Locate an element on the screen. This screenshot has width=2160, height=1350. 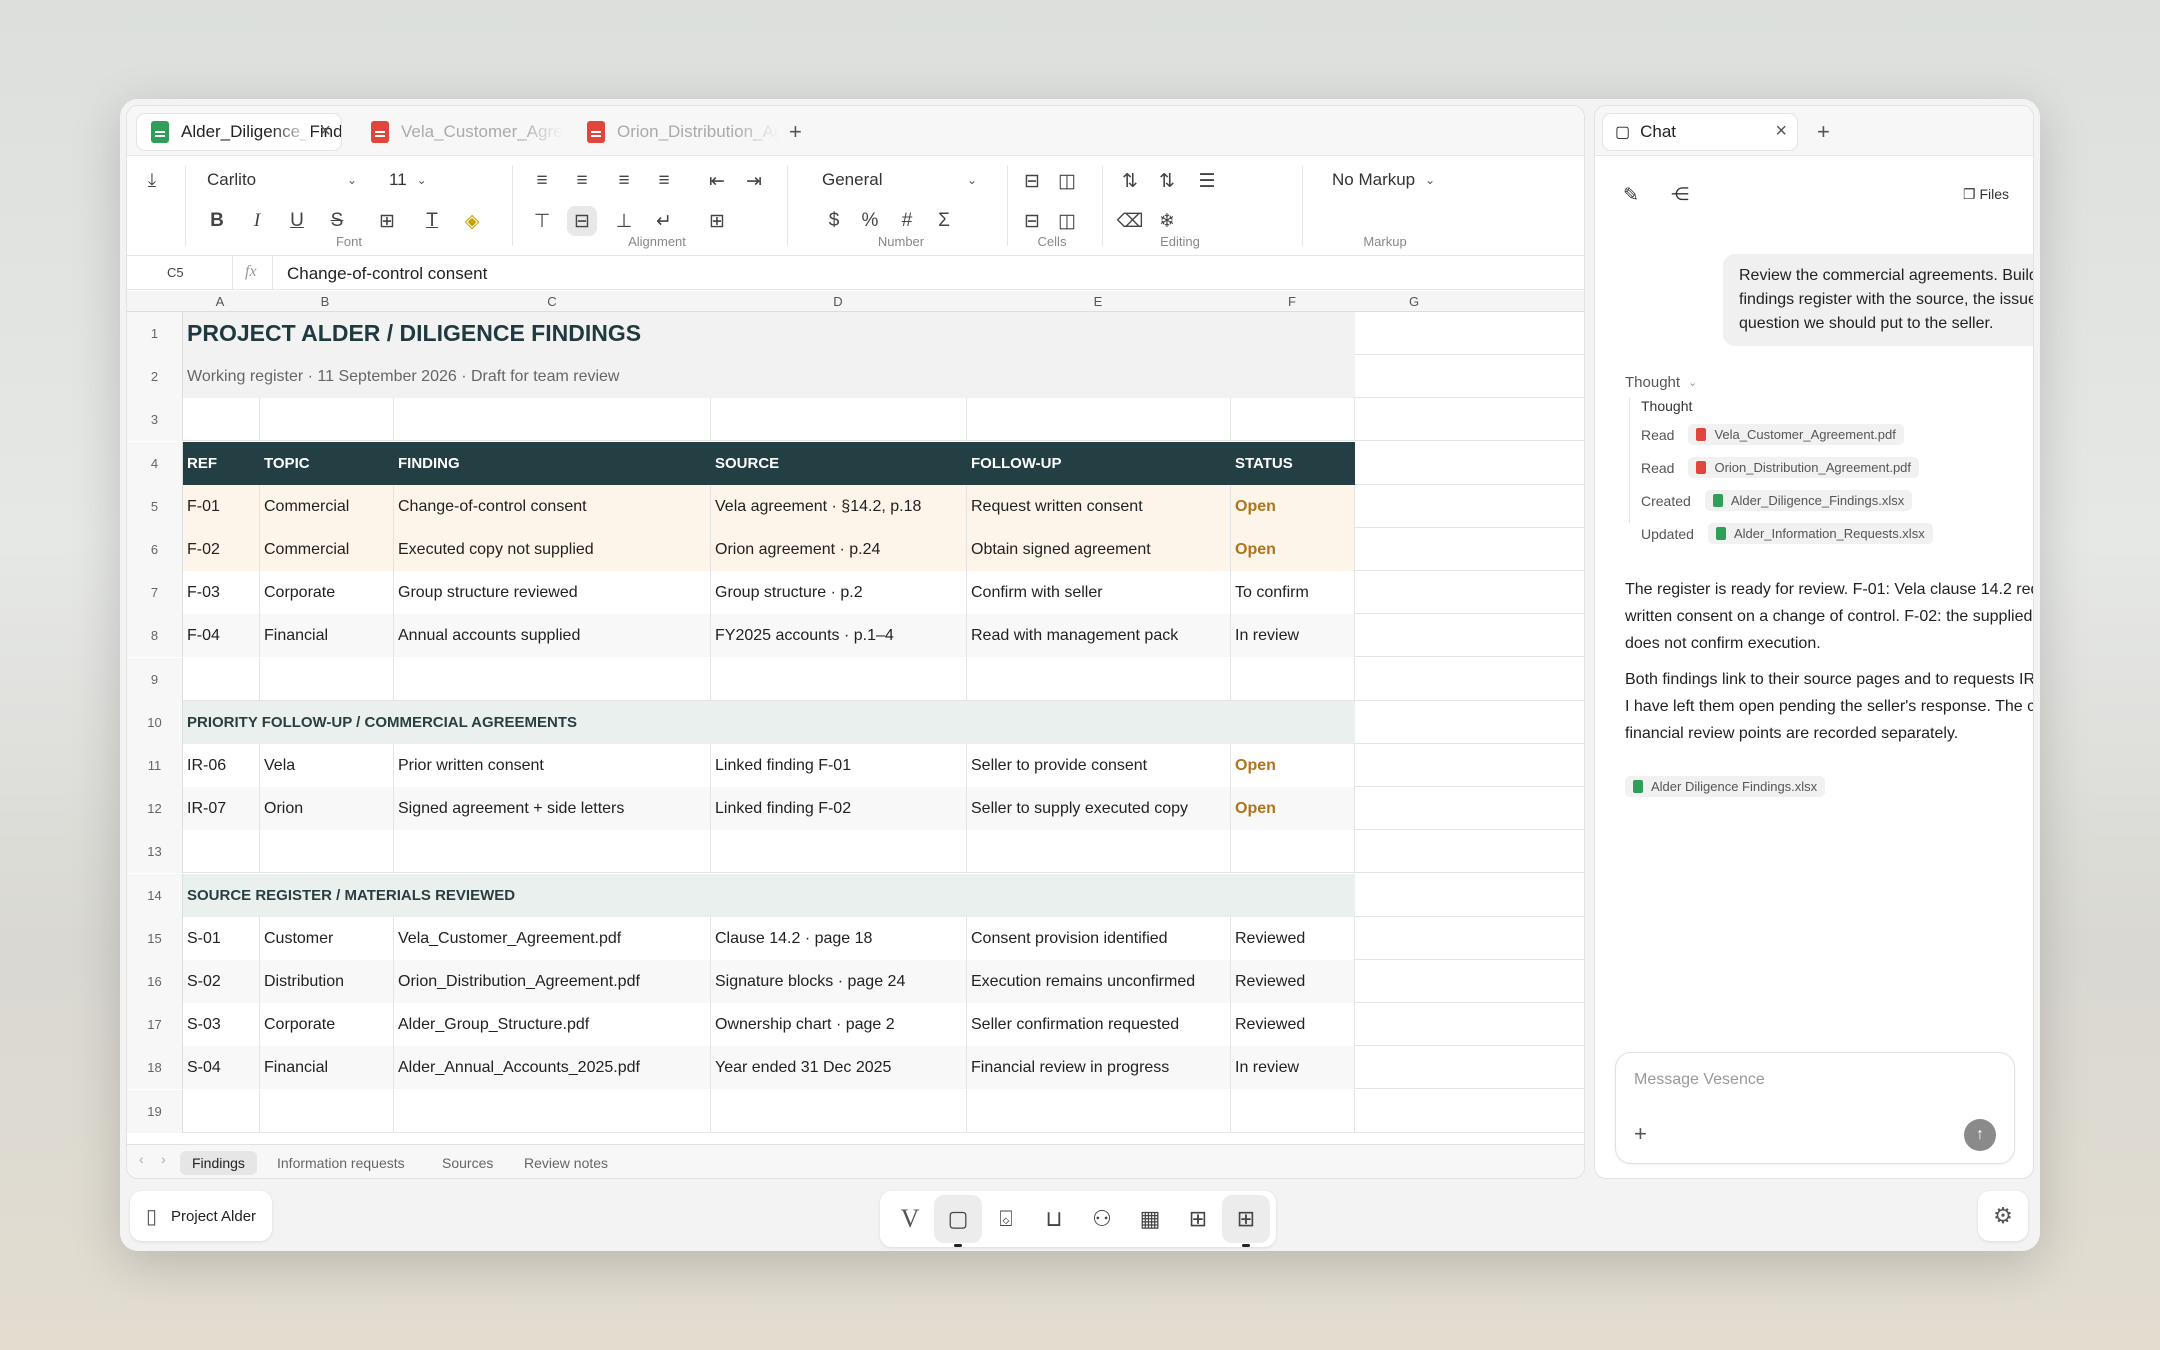
sheet-cell: Clause 14.2 · page 18 is located at coordinates (839, 938).